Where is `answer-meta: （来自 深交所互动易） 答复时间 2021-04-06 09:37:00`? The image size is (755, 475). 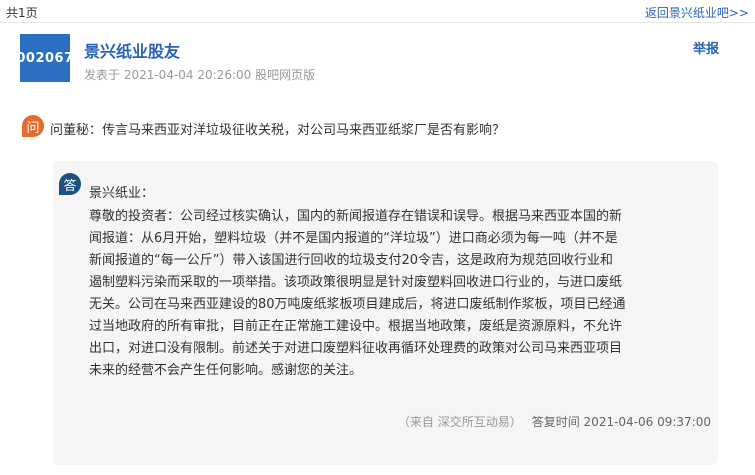 answer-meta: （来自 深交所互动易） 答复时间 2021-04-06 09:37:00 is located at coordinates (554, 421).